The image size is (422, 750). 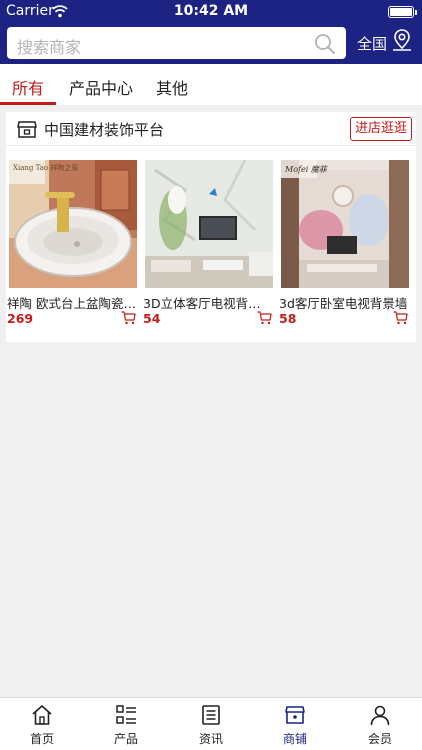 I want to click on news-icon, so click(x=211, y=715).